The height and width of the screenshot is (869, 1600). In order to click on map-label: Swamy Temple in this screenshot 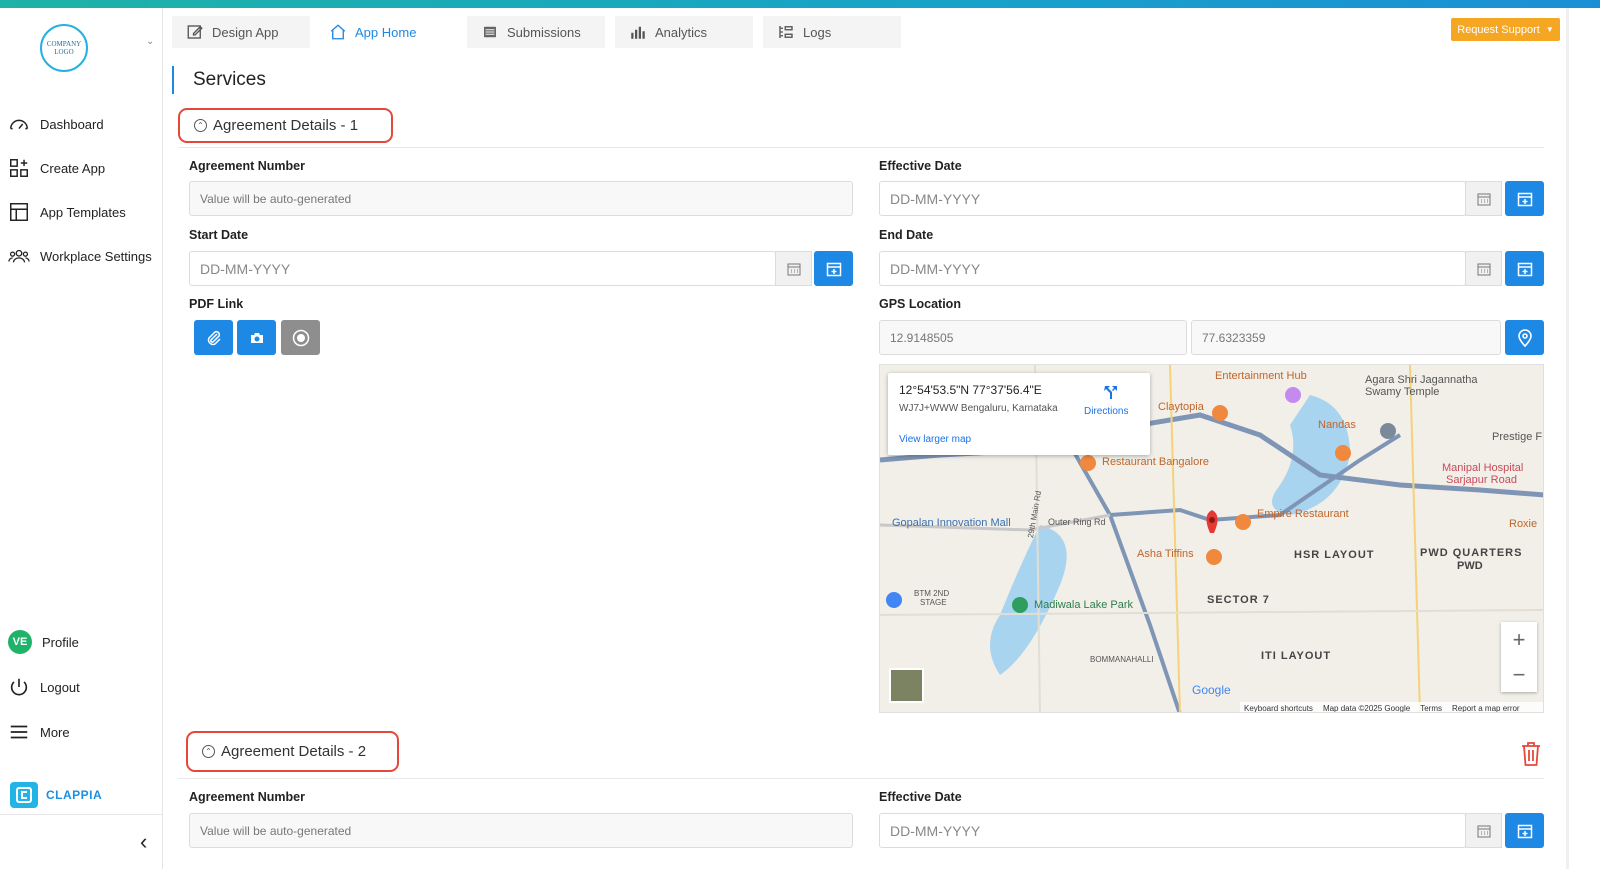, I will do `click(1402, 392)`.